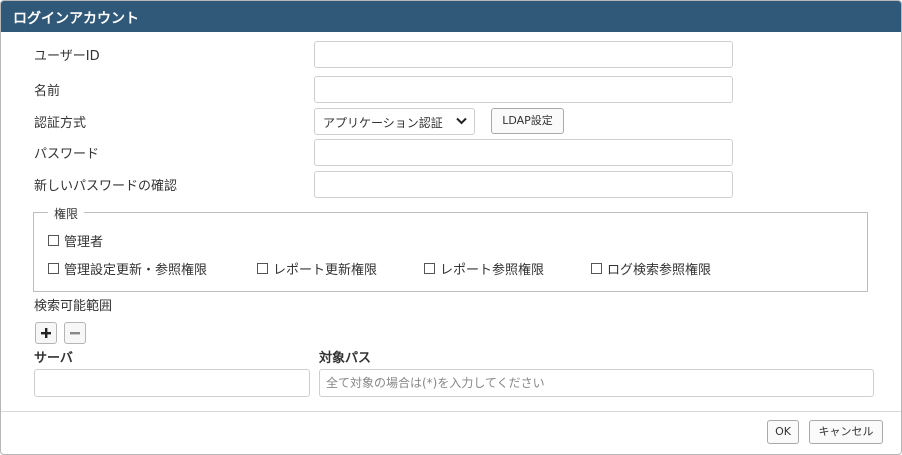  Describe the element at coordinates (325, 270) in the screenshot. I see `perm-report-update-label: レポート更新権限` at that location.